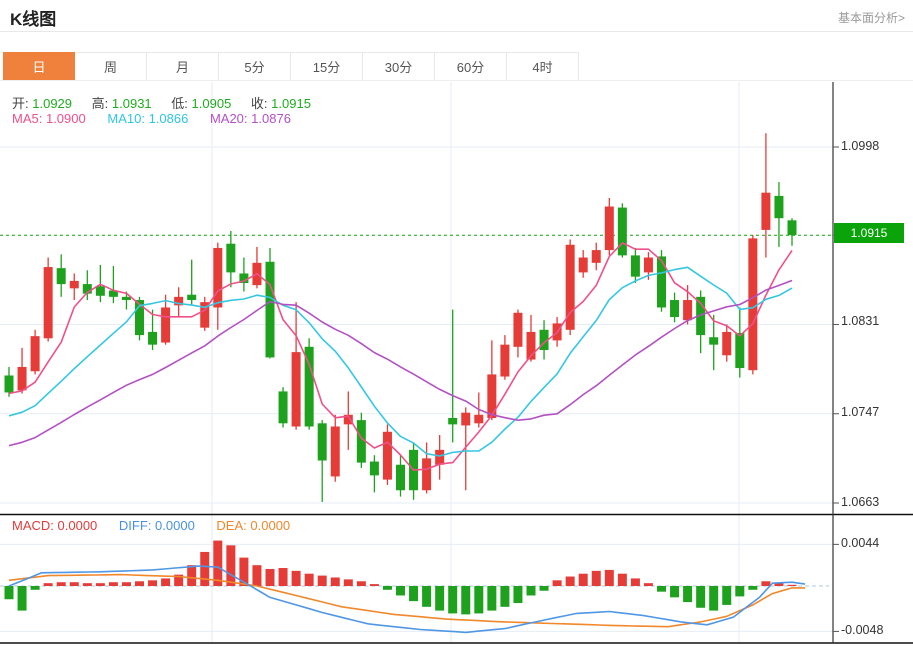 This screenshot has height=647, width=913. Describe the element at coordinates (259, 103) in the screenshot. I see `close-label: 收:` at that location.